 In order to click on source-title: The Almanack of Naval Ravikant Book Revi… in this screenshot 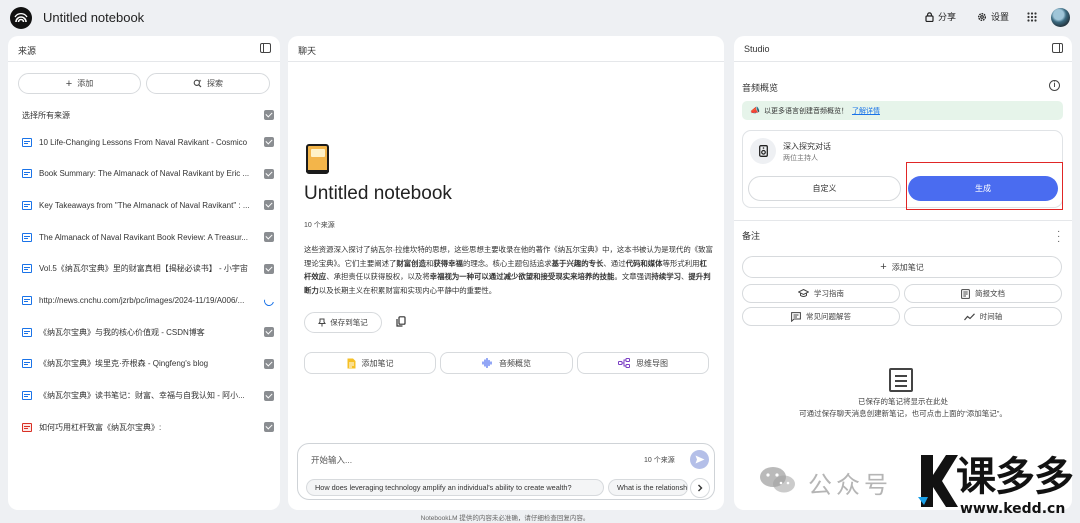, I will do `click(143, 237)`.